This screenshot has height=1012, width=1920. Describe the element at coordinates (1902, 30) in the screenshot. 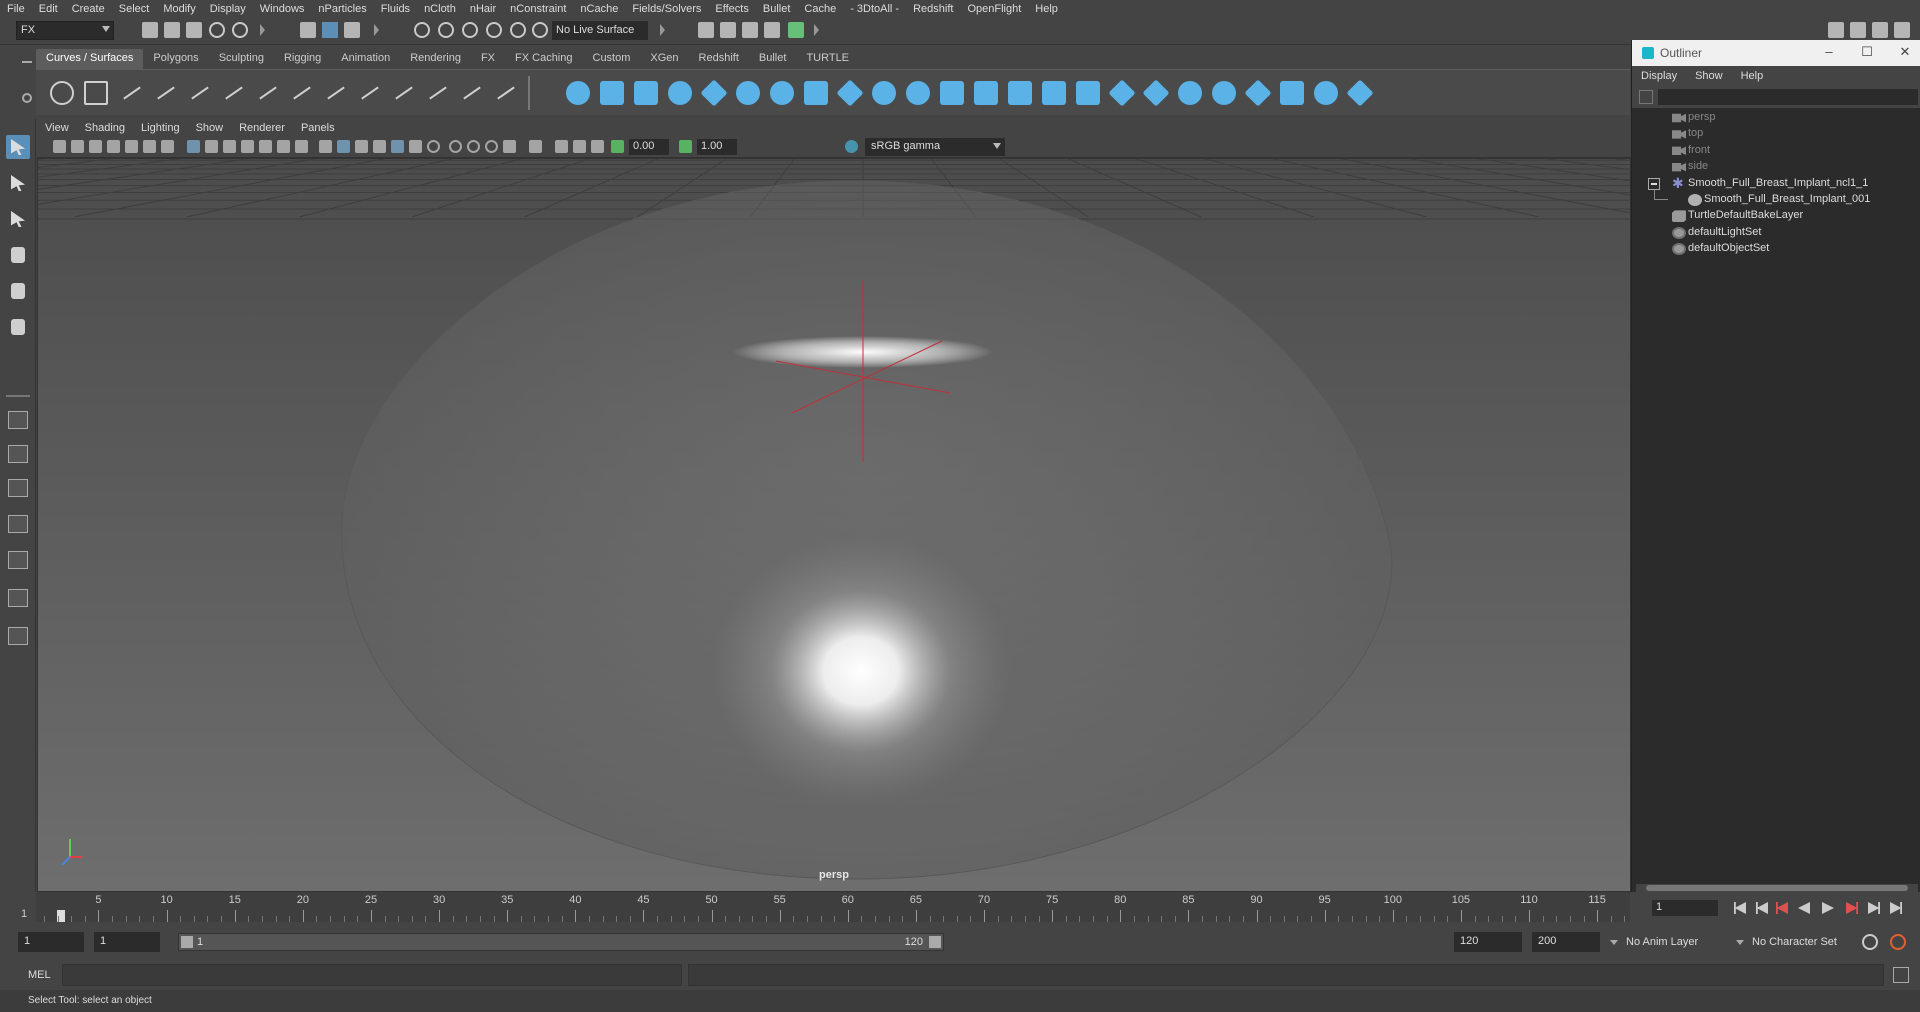

I see `channel-box-icon` at that location.